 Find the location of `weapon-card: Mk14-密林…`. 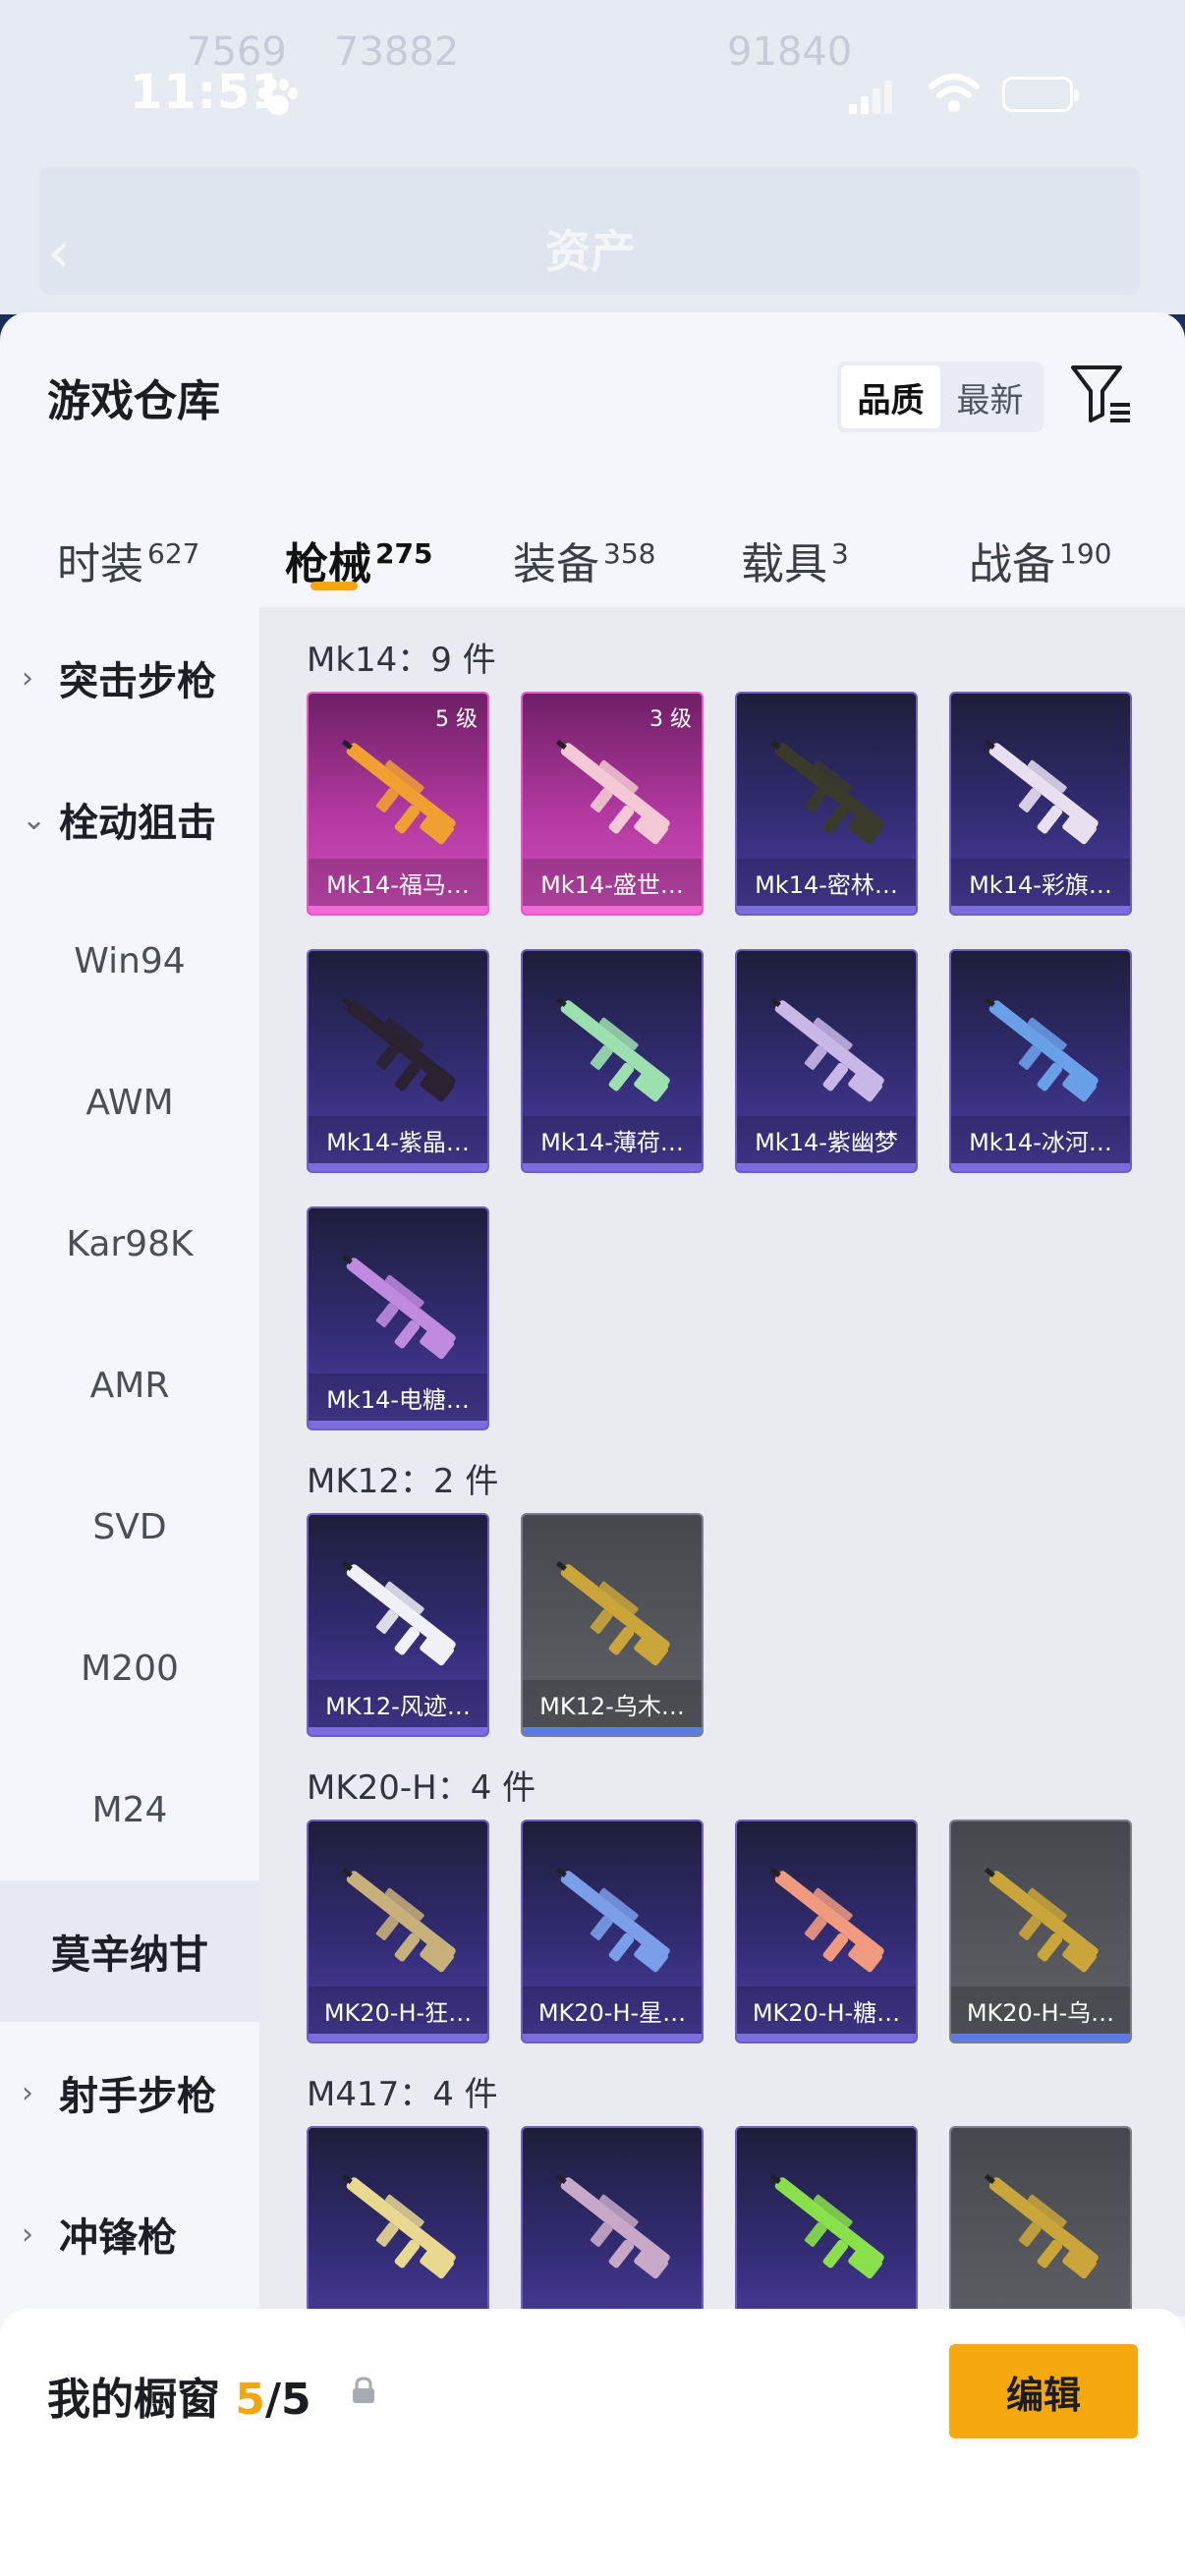

weapon-card: Mk14-密林… is located at coordinates (827, 804).